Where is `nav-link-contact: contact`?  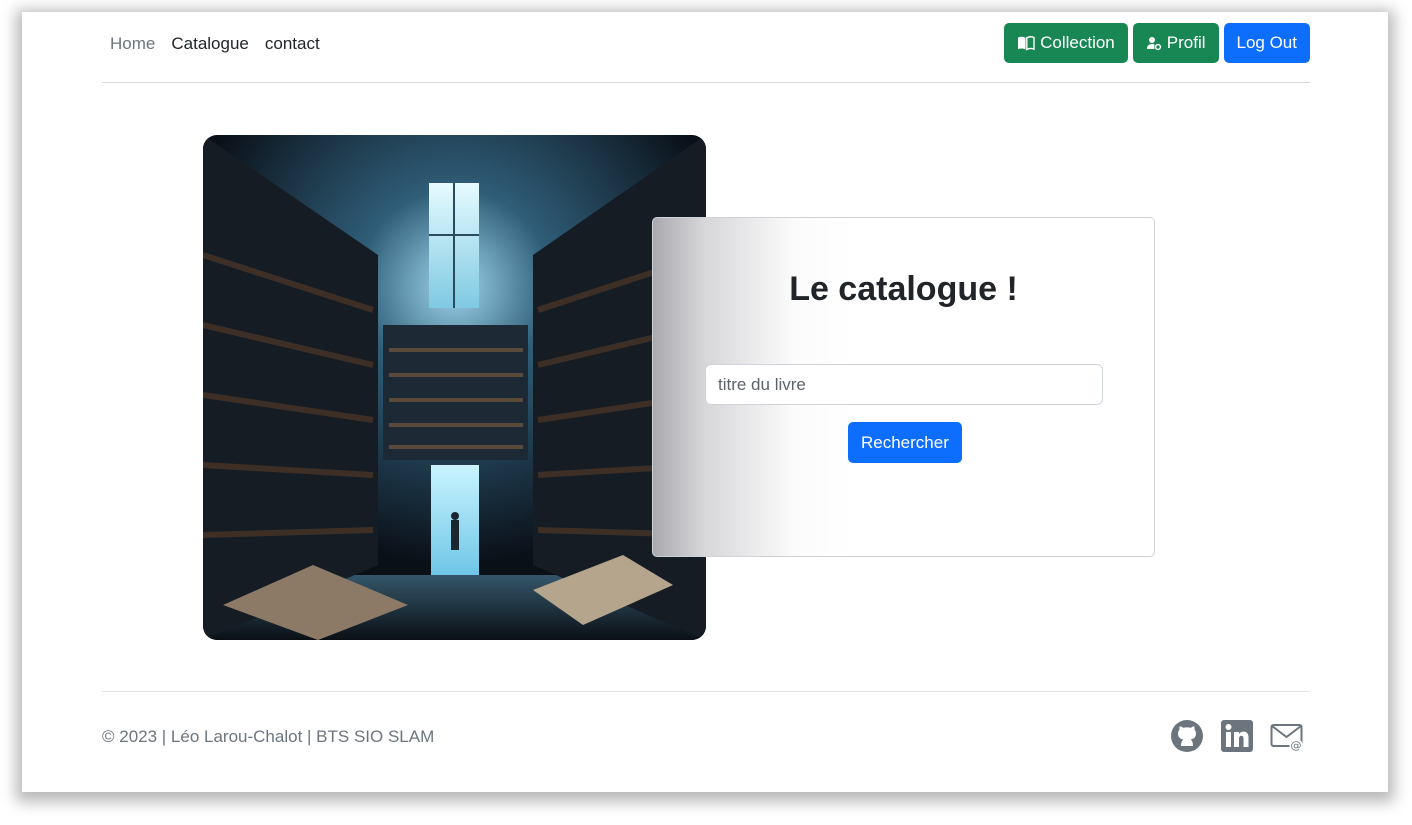
nav-link-contact: contact is located at coordinates (292, 44).